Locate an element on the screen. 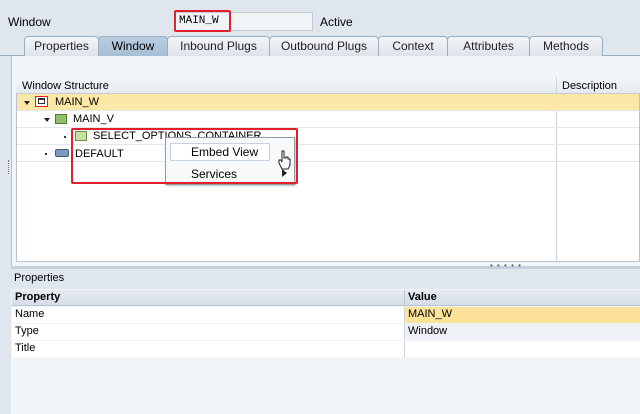  property-row-title: Title is located at coordinates (326, 349).